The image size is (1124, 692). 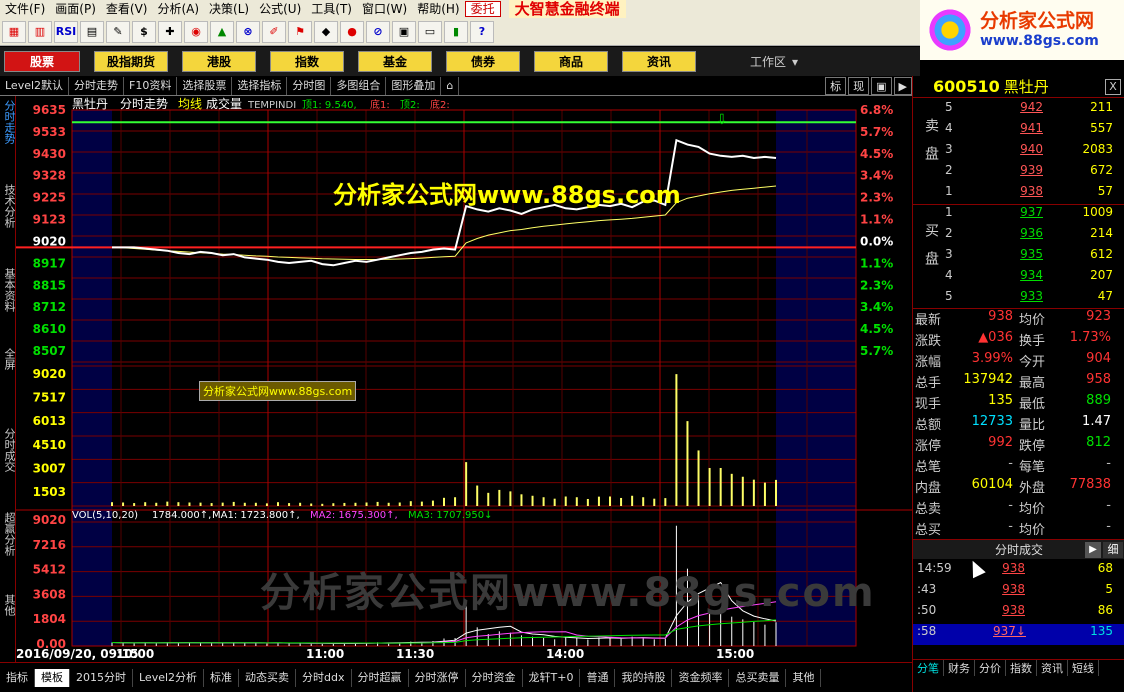 I want to click on rail-technical: 技术分析, so click(x=9, y=206).